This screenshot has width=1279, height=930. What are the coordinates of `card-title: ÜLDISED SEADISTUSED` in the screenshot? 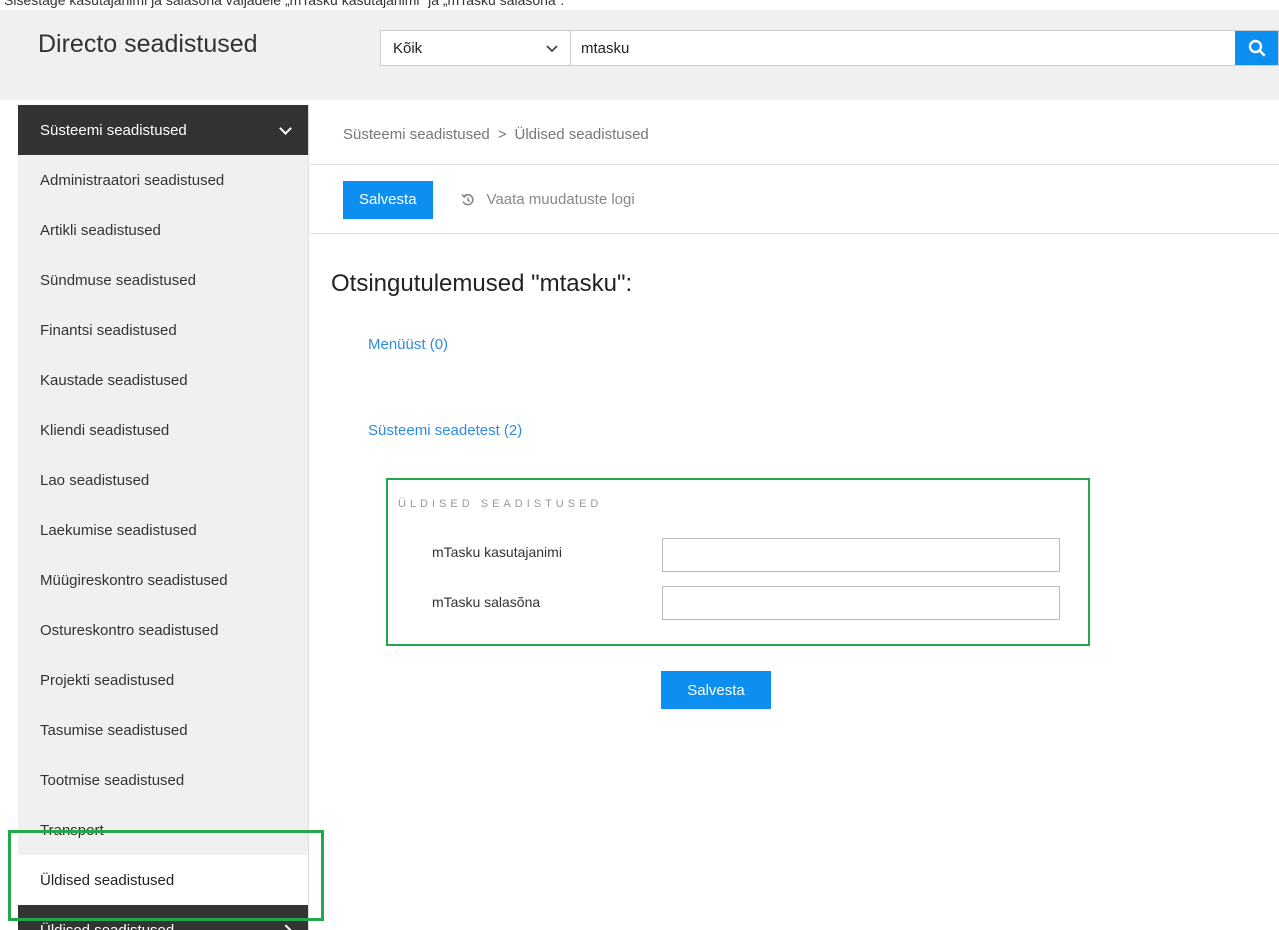 It's located at (500, 504).